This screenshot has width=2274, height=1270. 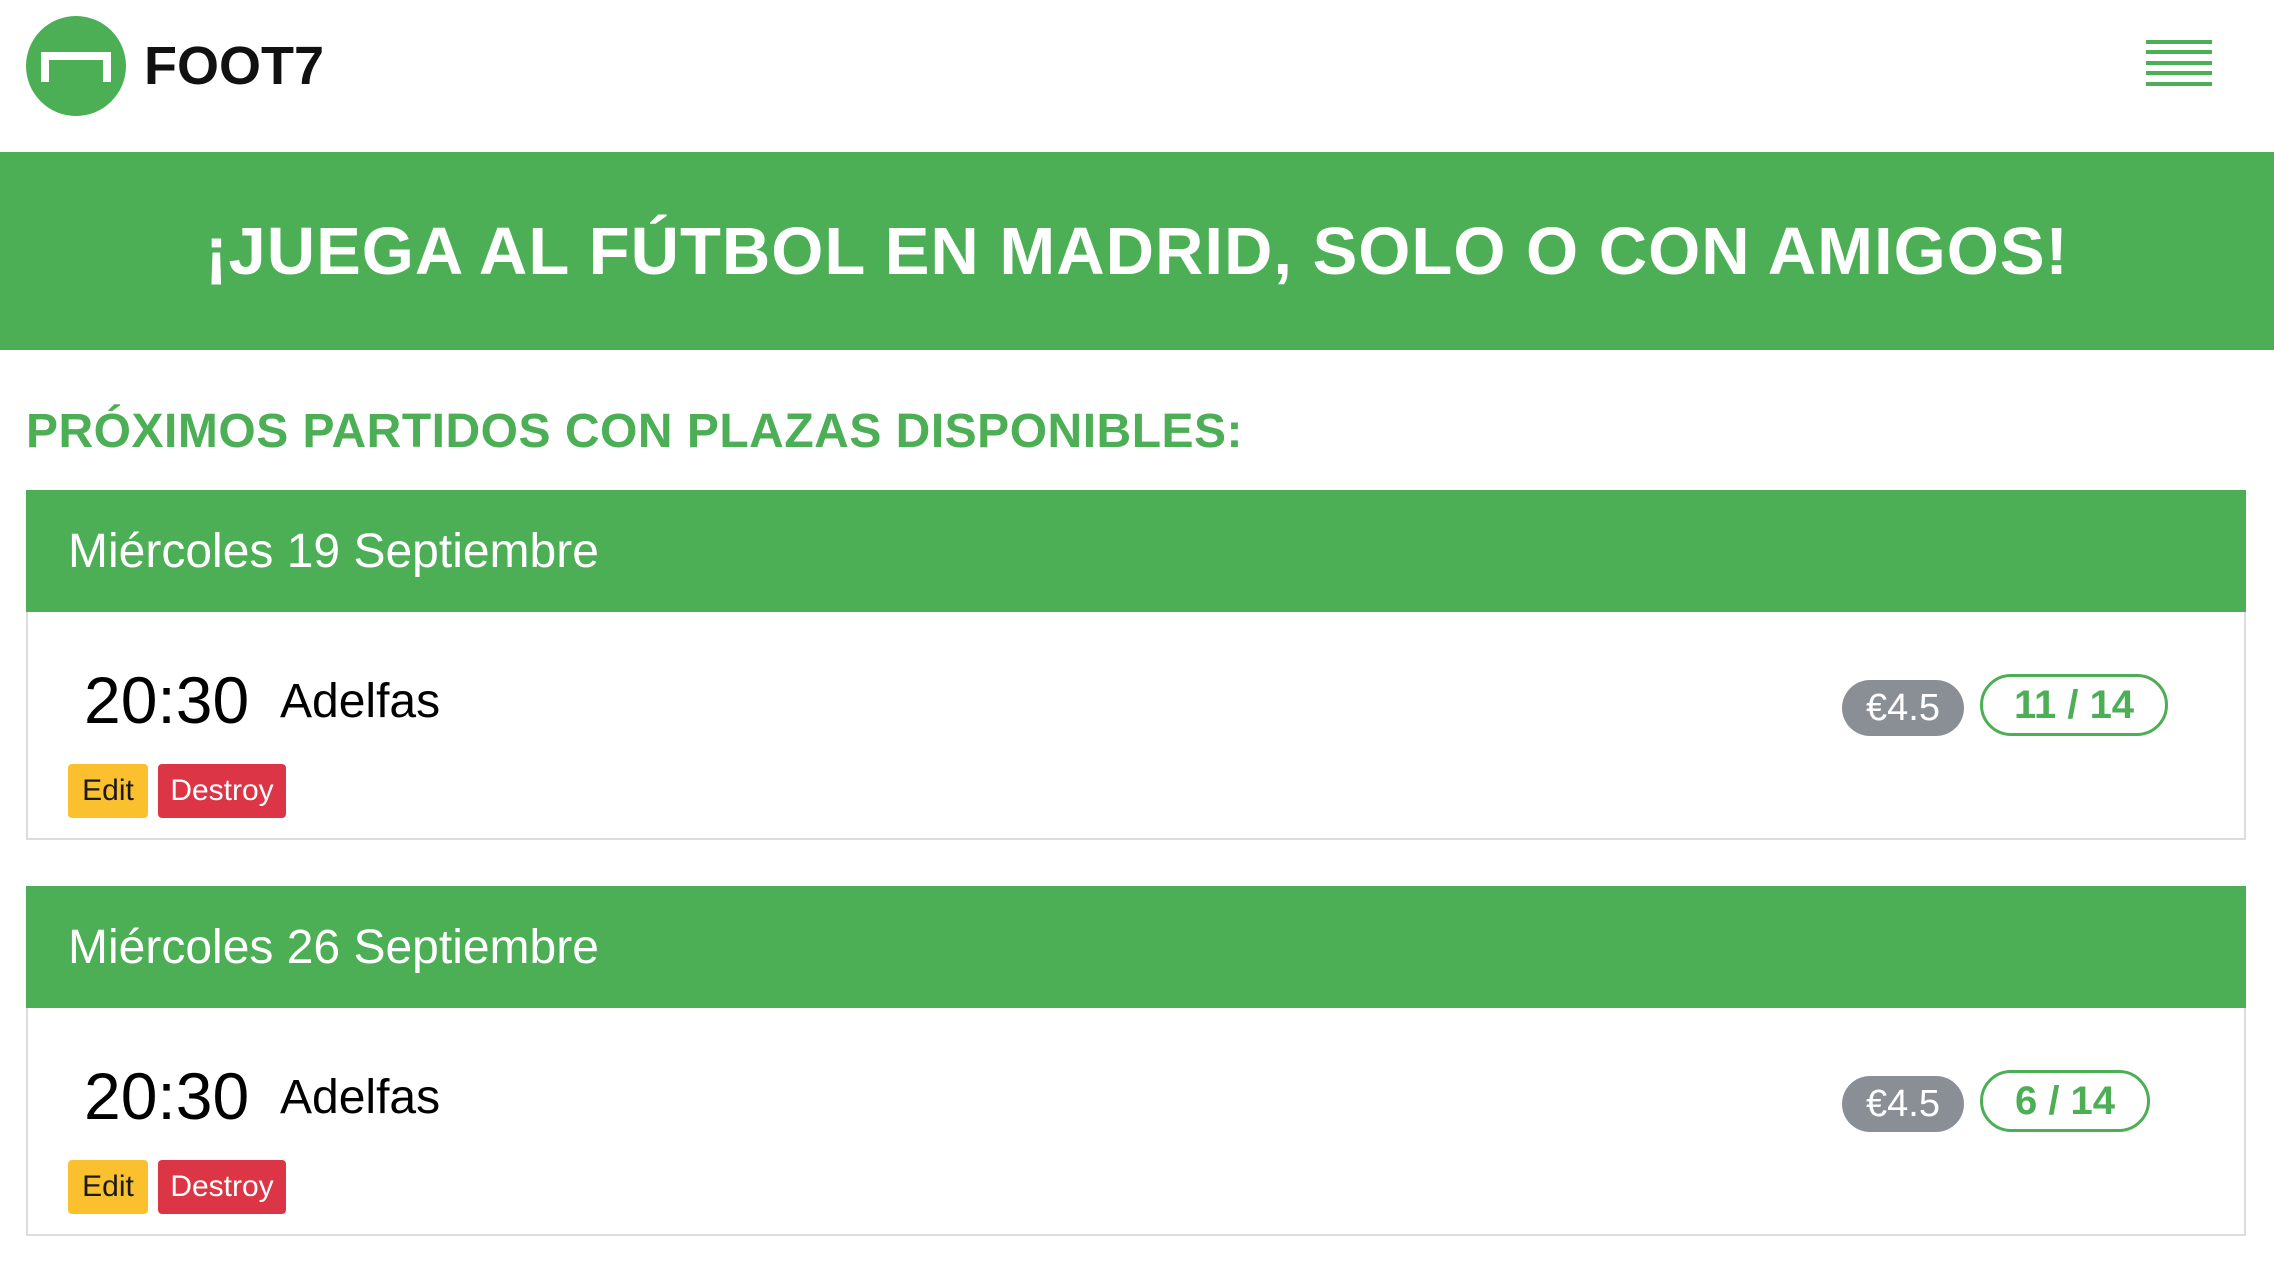 I want to click on match-date: Miércoles 26 Septiembre, so click(x=333, y=947).